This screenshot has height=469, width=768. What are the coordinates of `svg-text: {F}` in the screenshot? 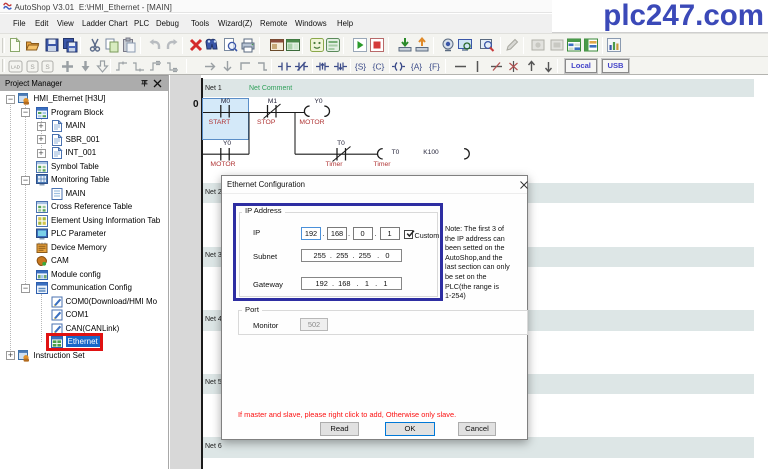 It's located at (434, 66).